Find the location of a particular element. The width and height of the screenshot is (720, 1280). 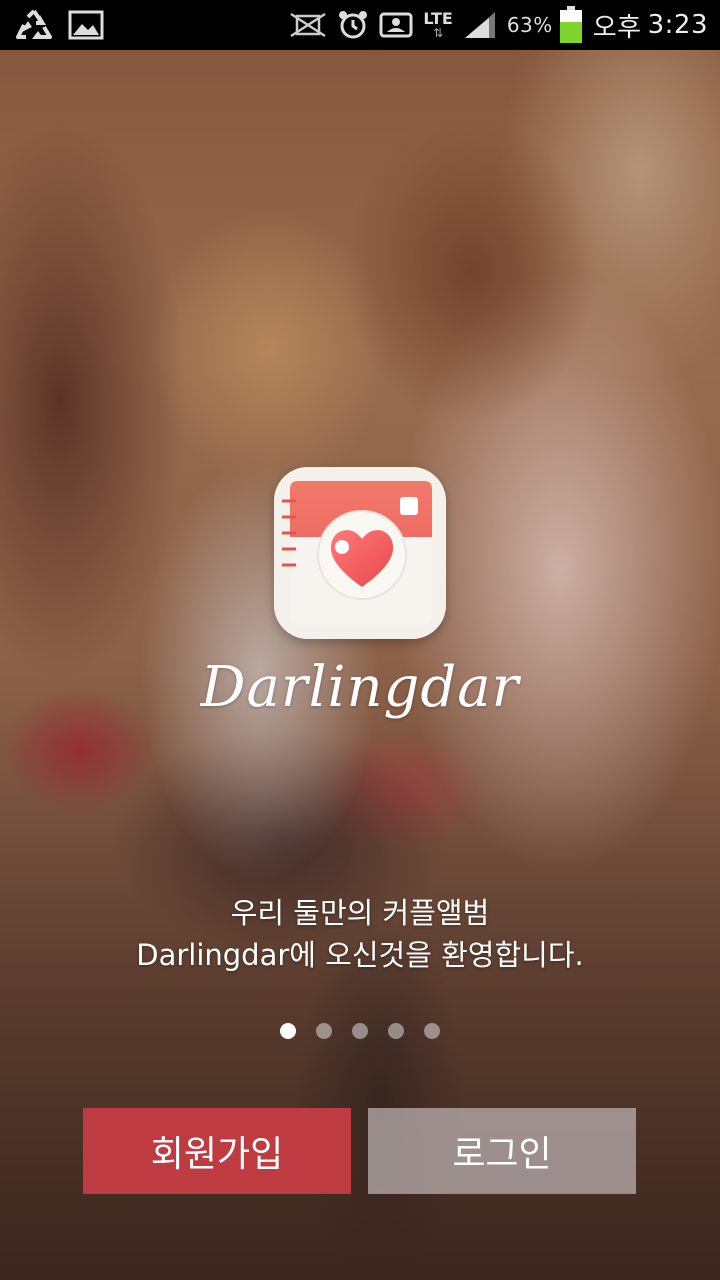

heart-camera-app-icon is located at coordinates (360, 553).